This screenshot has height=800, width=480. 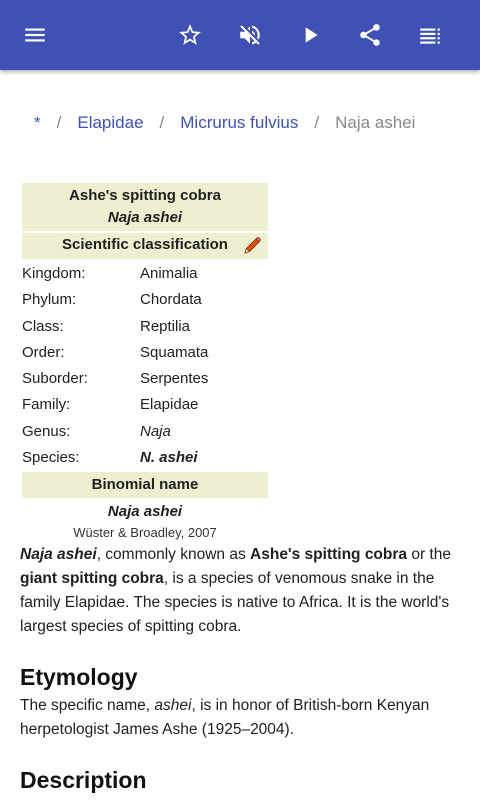 I want to click on classification-row: Species: N. ashei, so click(x=145, y=458).